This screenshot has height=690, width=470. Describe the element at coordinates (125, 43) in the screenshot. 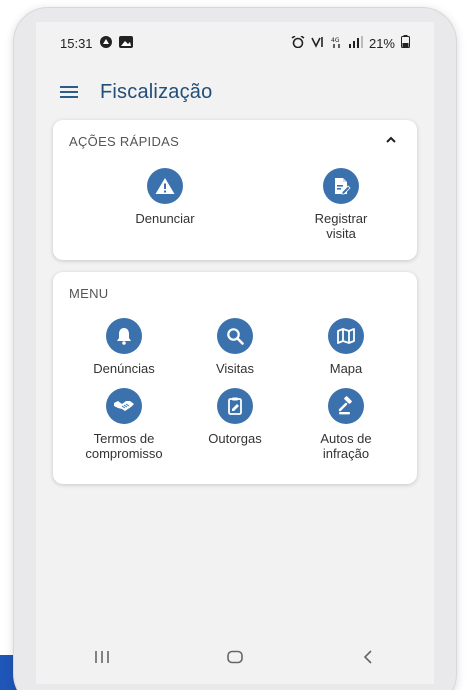

I see `gallery-icon` at that location.